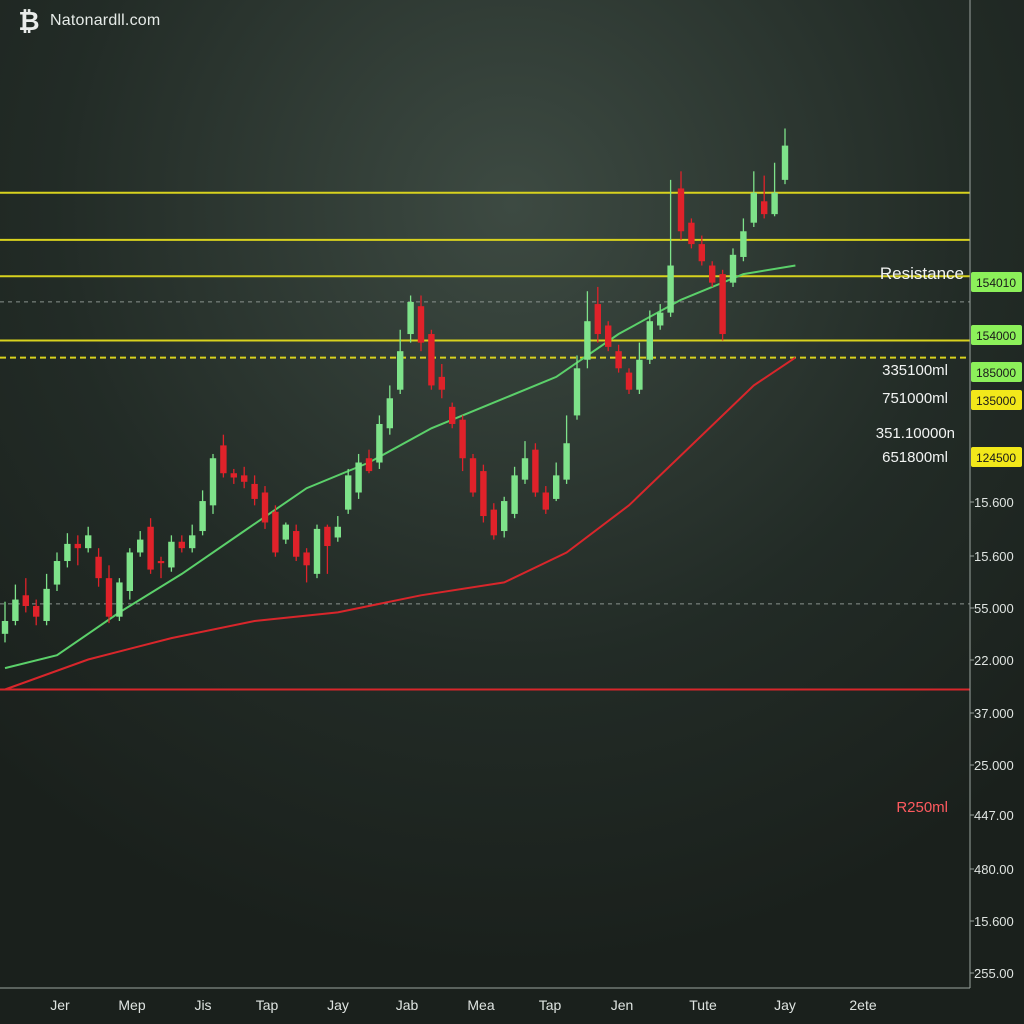 The height and width of the screenshot is (1024, 1024). Describe the element at coordinates (994, 765) in the screenshot. I see `y-tick-label: 25.000` at that location.